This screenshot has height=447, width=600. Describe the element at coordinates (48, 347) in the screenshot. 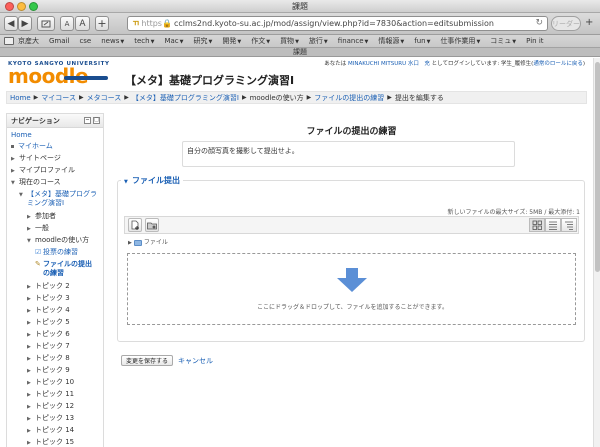

I see `nav-topic: ▶ トピック 7` at that location.